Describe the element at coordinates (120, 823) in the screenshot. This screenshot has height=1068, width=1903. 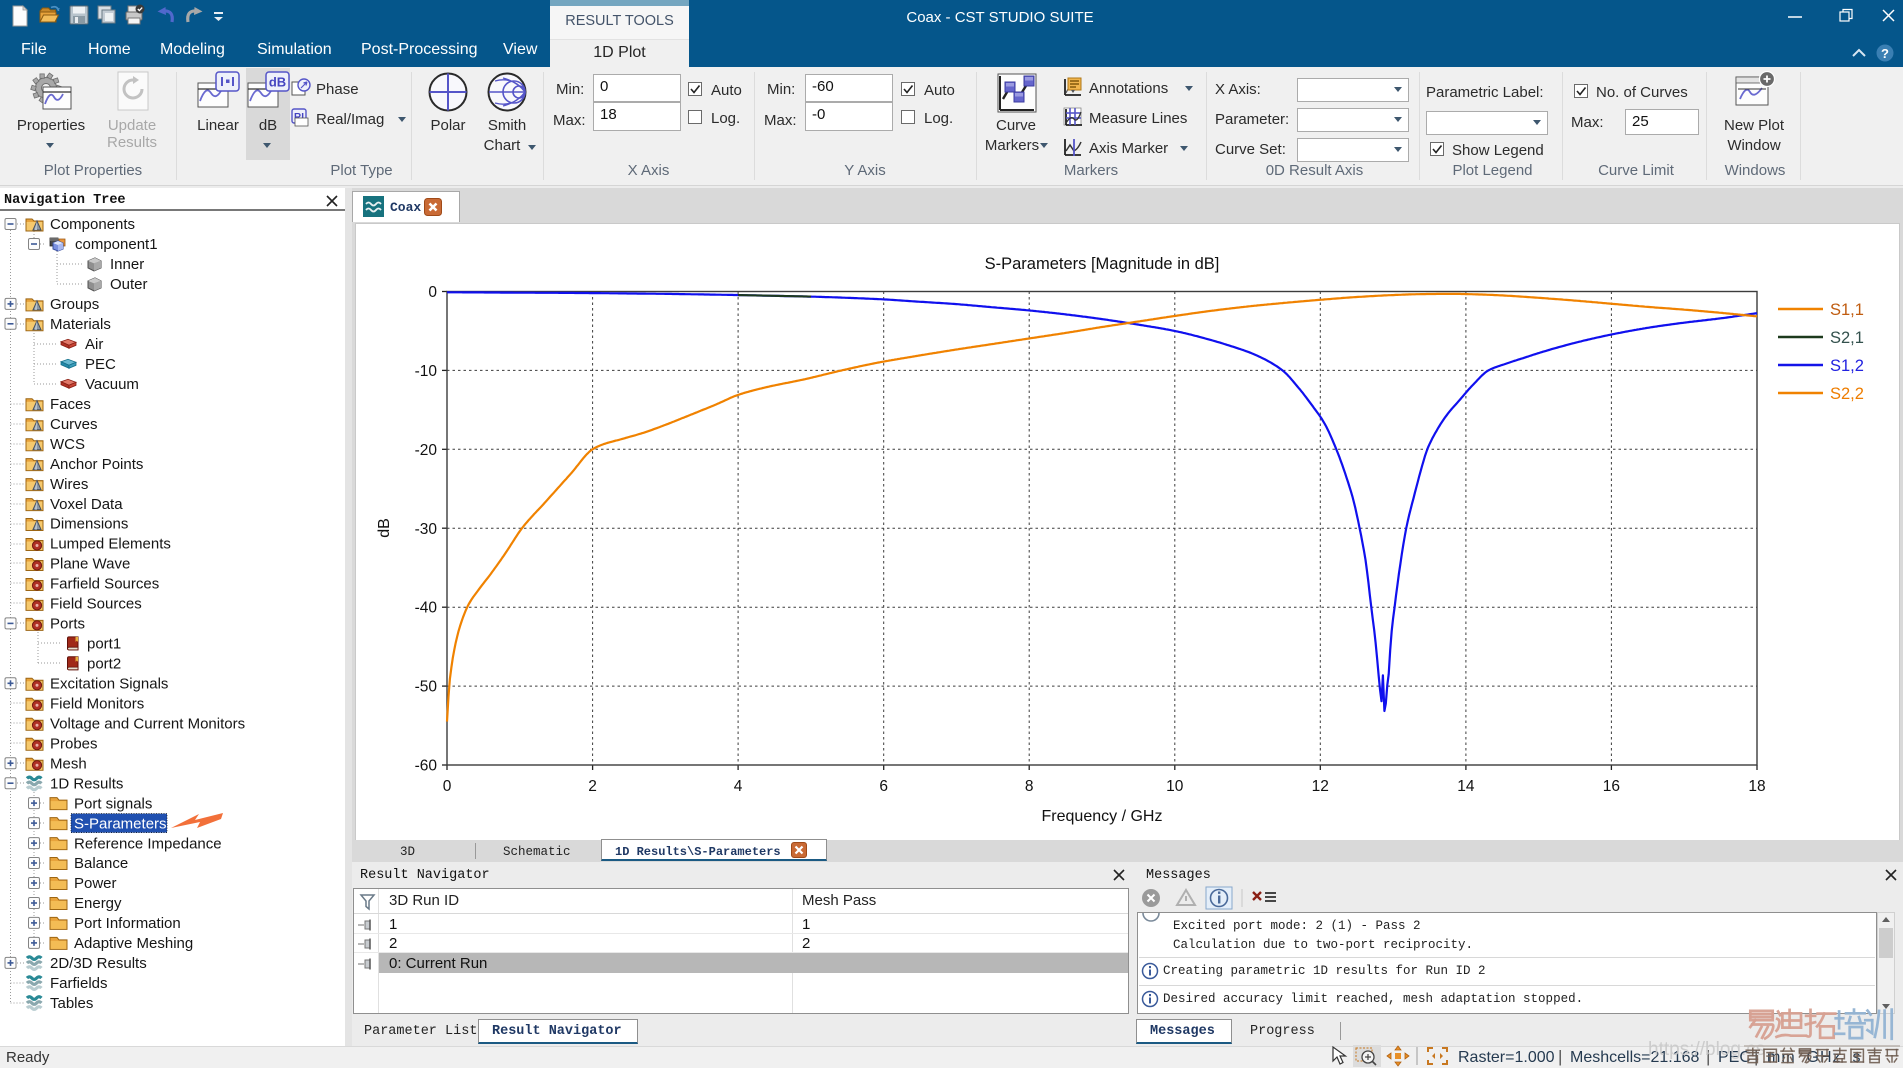
I see `svg-text: S-Parameters` at that location.